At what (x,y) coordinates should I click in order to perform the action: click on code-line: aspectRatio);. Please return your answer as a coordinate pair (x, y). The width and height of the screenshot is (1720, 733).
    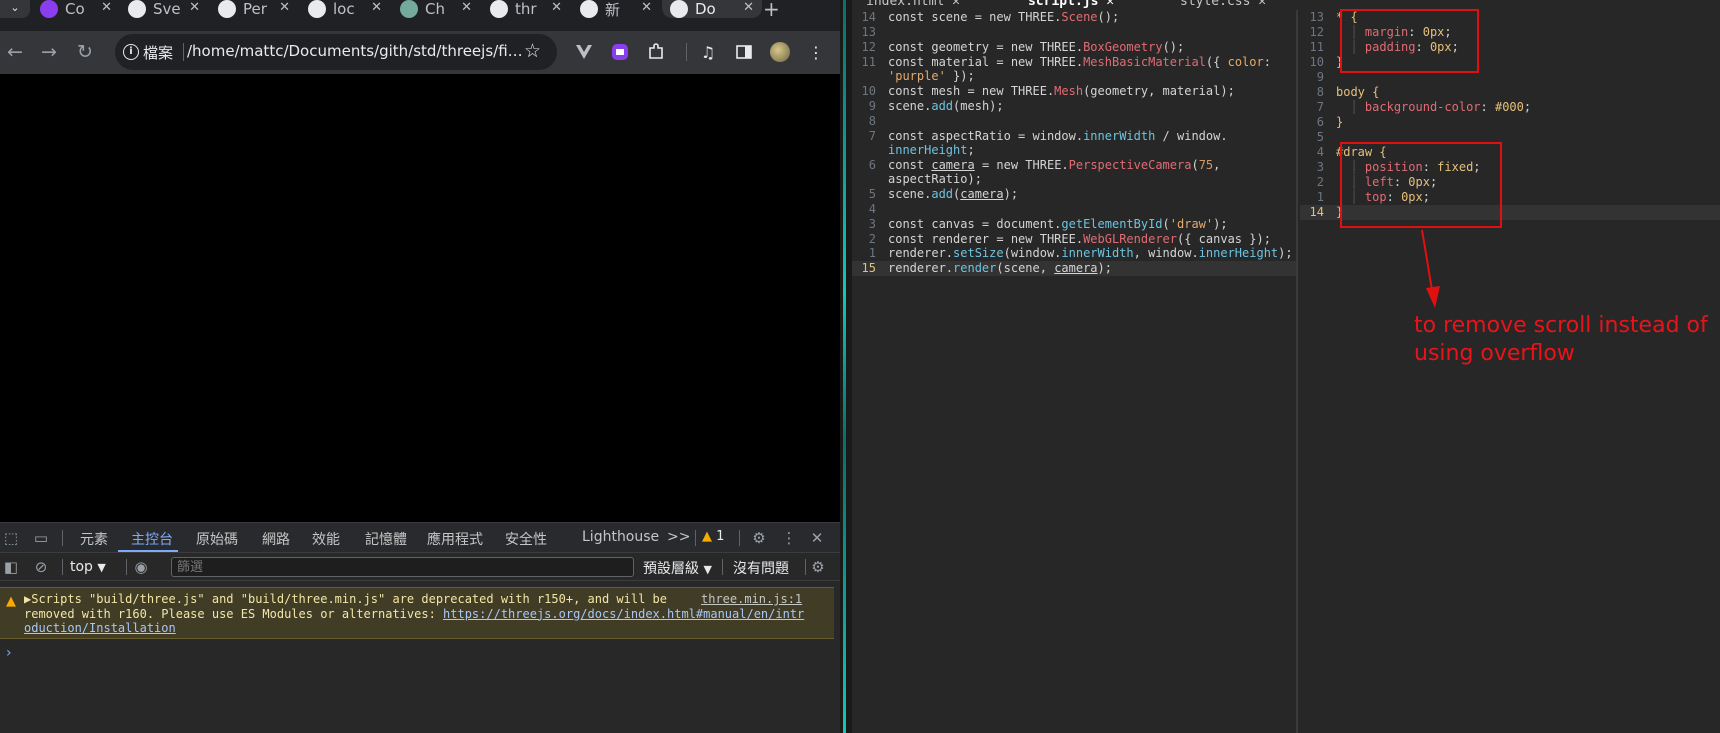
    Looking at the image, I should click on (1074, 179).